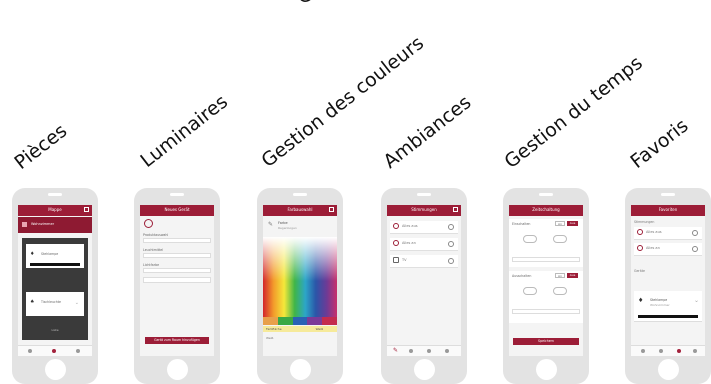 This screenshot has width=711, height=384. I want to click on room-item-selected: Wohnzimmer, so click(55, 225).